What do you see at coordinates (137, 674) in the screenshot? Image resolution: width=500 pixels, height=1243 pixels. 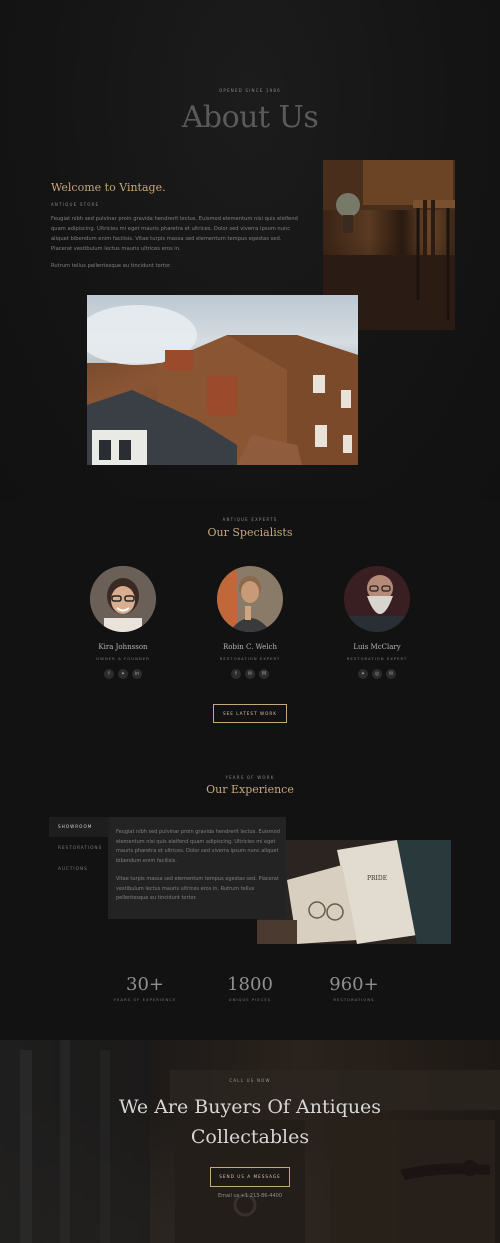 I see `linkedin-icon: in` at bounding box center [137, 674].